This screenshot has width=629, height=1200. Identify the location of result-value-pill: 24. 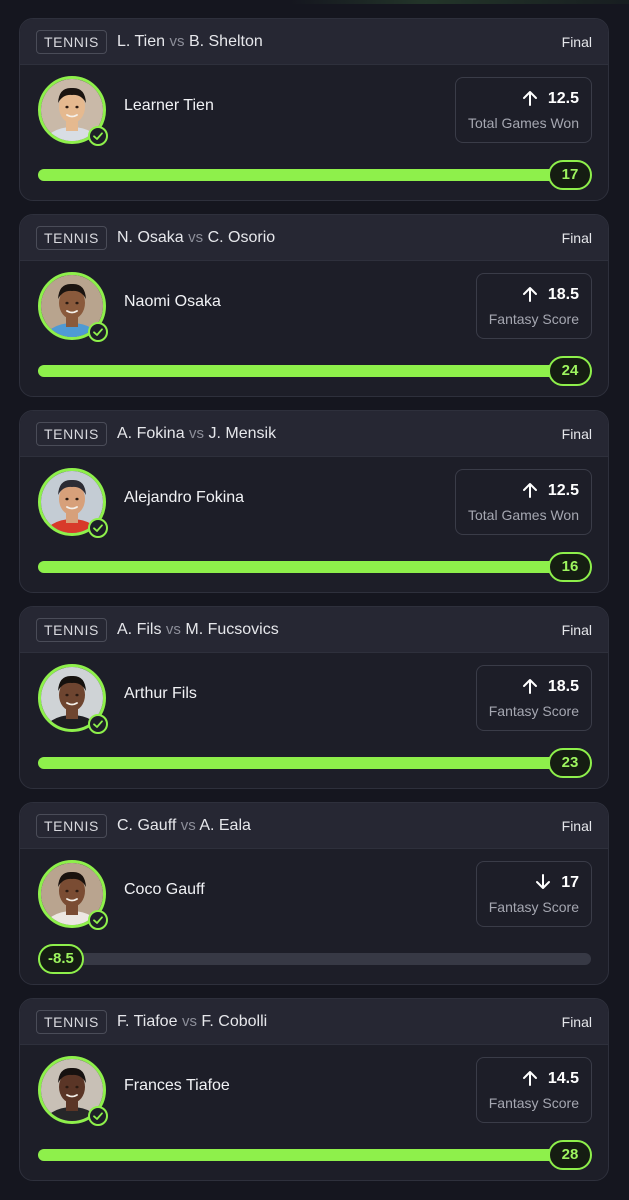
(570, 371).